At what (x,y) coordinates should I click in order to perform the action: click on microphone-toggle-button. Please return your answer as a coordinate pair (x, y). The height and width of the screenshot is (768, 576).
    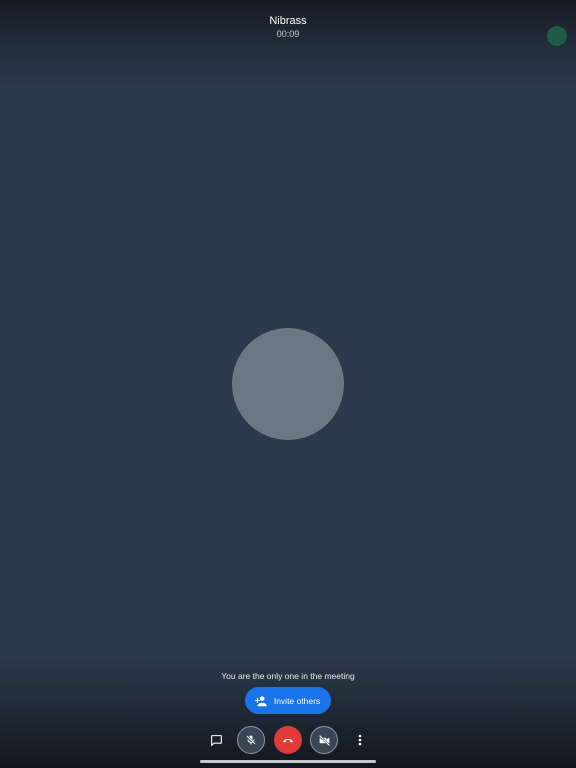
    Looking at the image, I should click on (251, 740).